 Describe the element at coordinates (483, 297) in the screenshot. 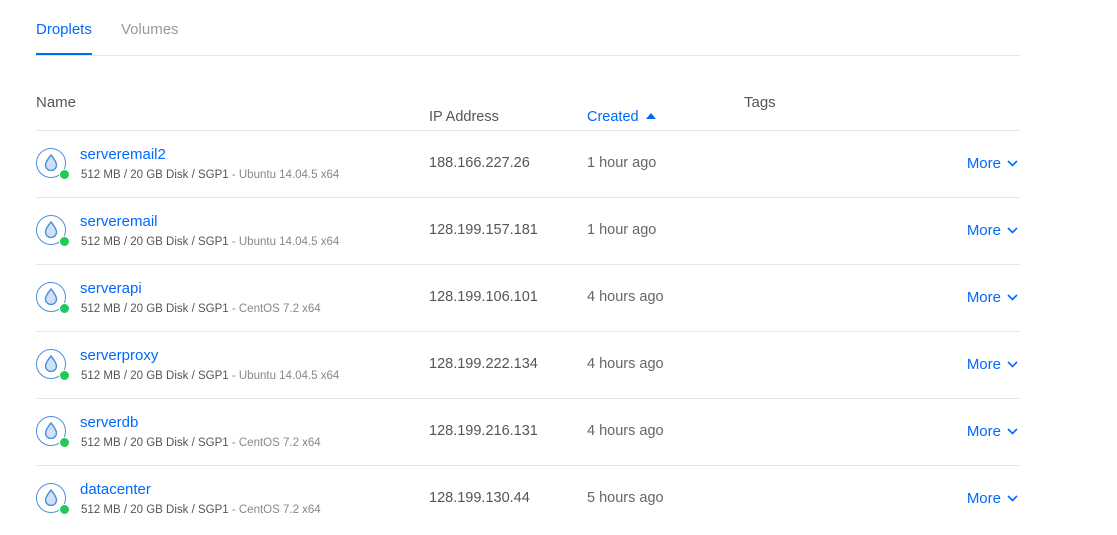

I see `droplet-ip: 128.199.106.101` at that location.